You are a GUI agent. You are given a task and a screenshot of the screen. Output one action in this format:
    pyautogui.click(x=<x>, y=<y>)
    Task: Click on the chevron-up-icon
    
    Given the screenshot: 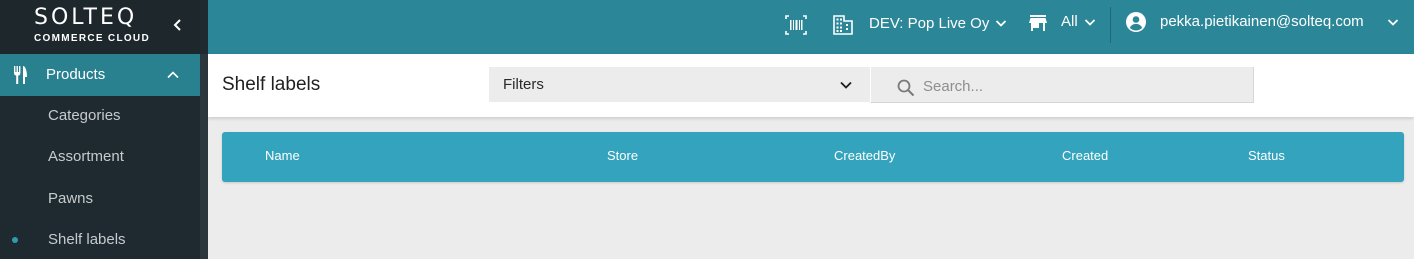 What is the action you would take?
    pyautogui.click(x=173, y=75)
    